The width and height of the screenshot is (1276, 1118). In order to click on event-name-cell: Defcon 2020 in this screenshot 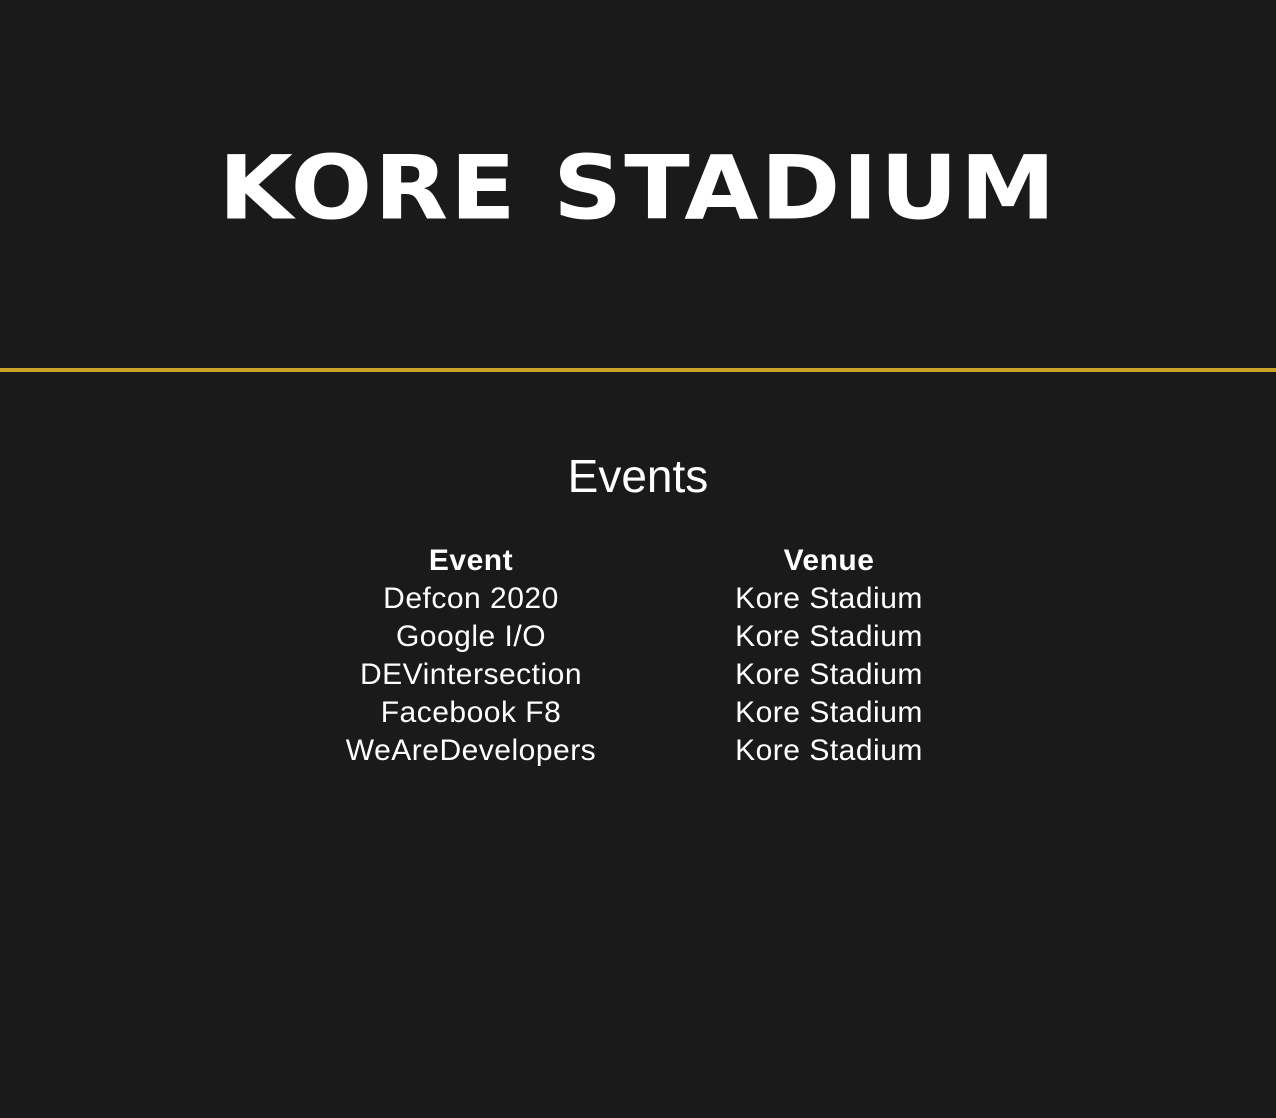, I will do `click(471, 598)`.